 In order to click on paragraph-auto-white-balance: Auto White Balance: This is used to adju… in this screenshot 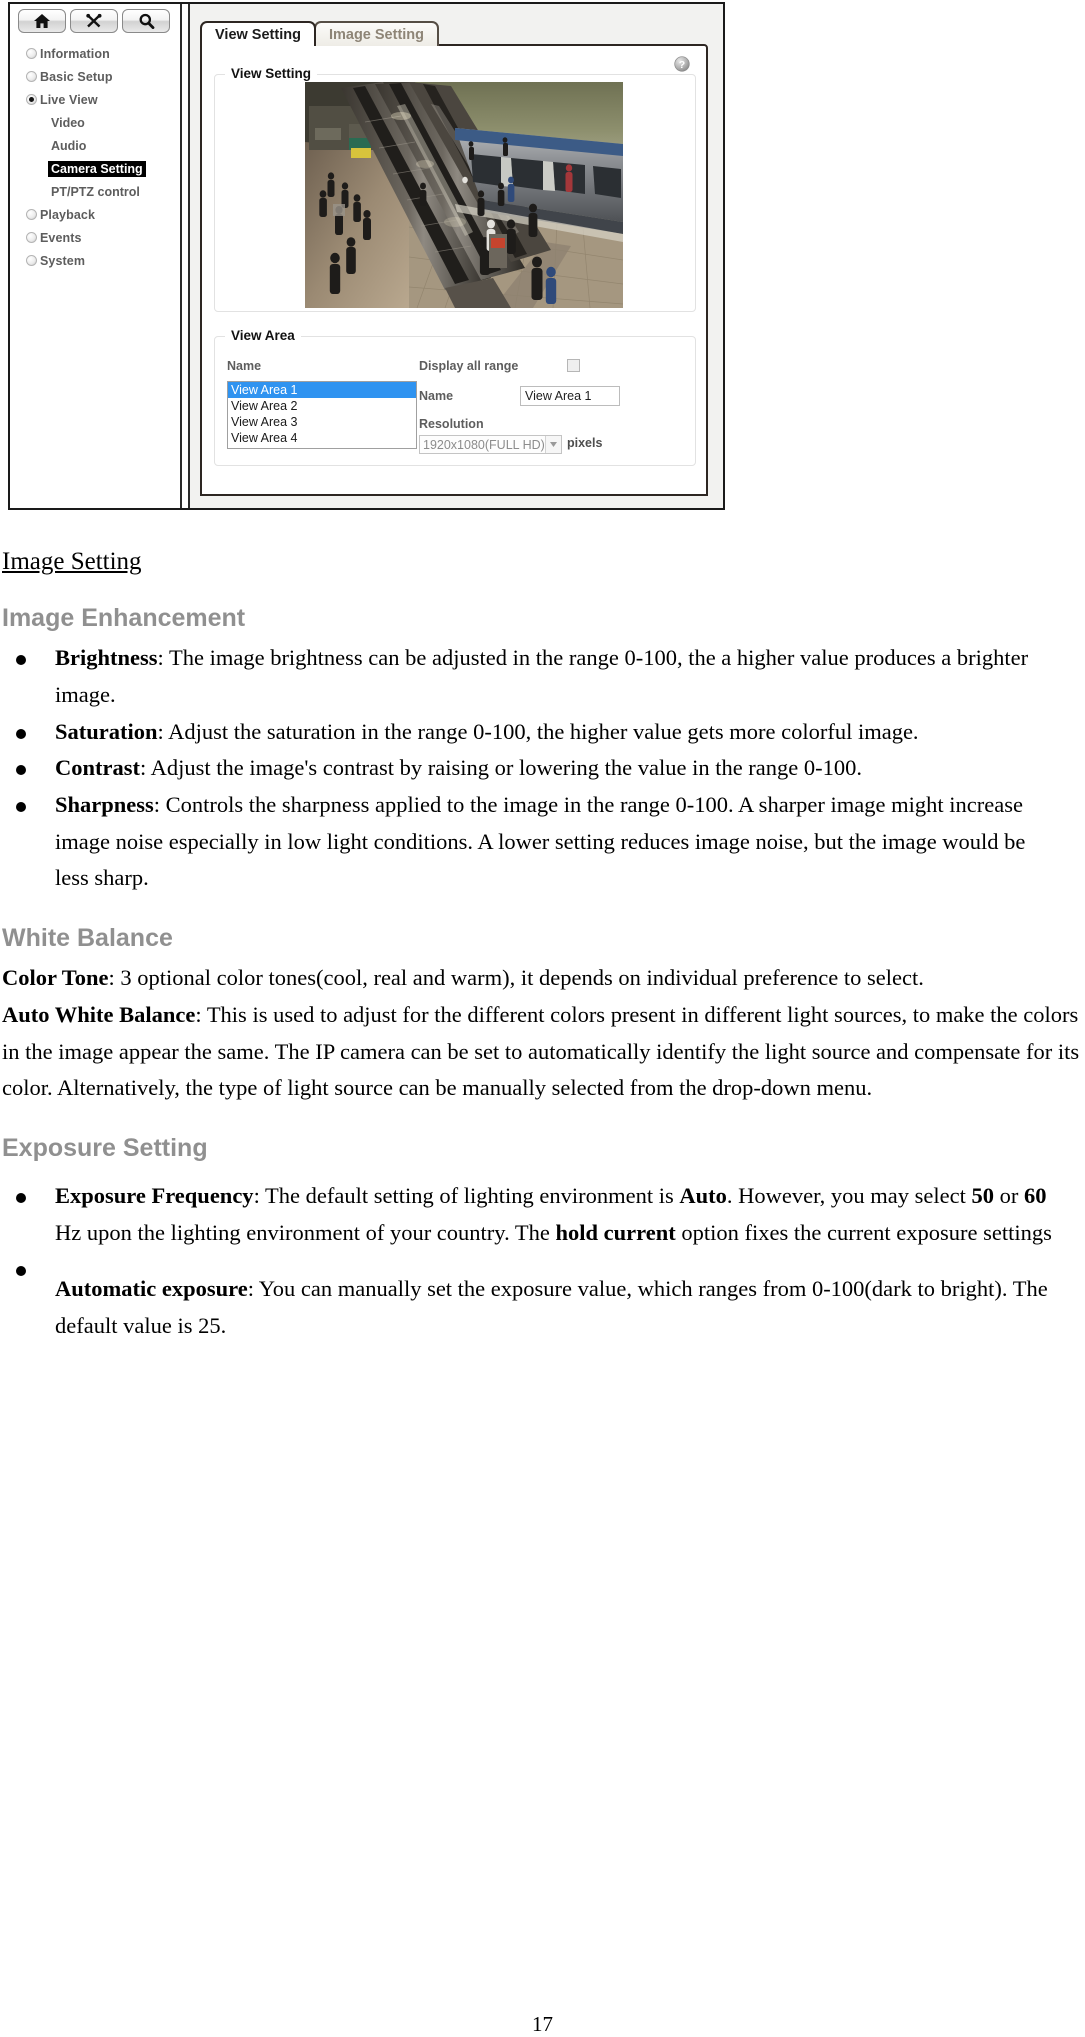, I will do `click(543, 1052)`.